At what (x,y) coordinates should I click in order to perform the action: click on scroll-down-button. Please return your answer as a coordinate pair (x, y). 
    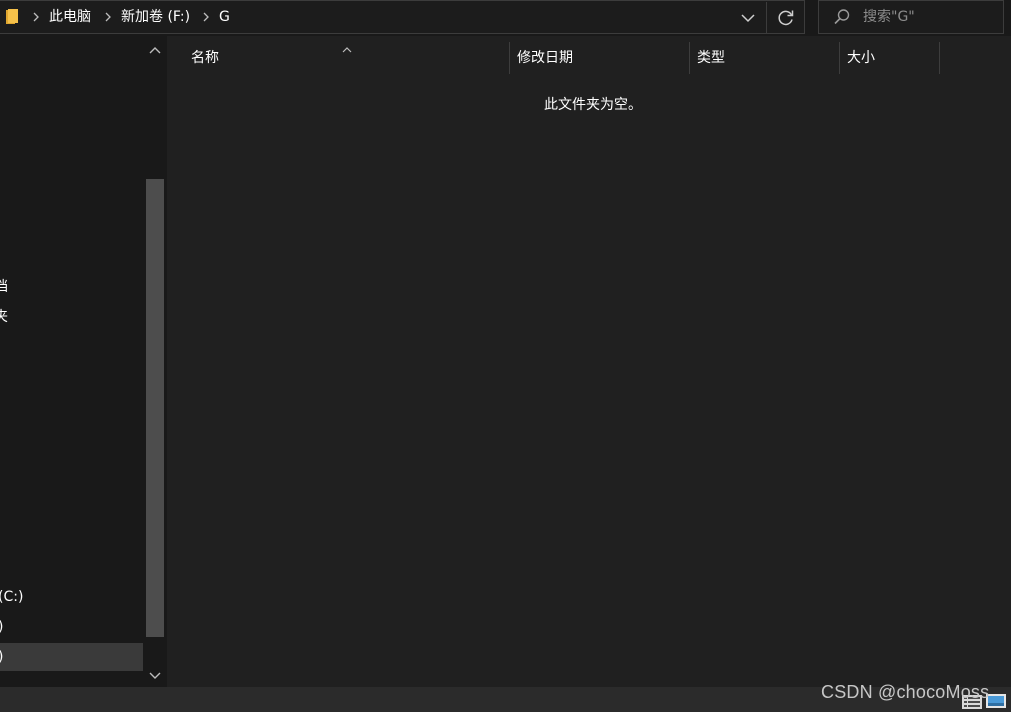
    Looking at the image, I should click on (155, 676).